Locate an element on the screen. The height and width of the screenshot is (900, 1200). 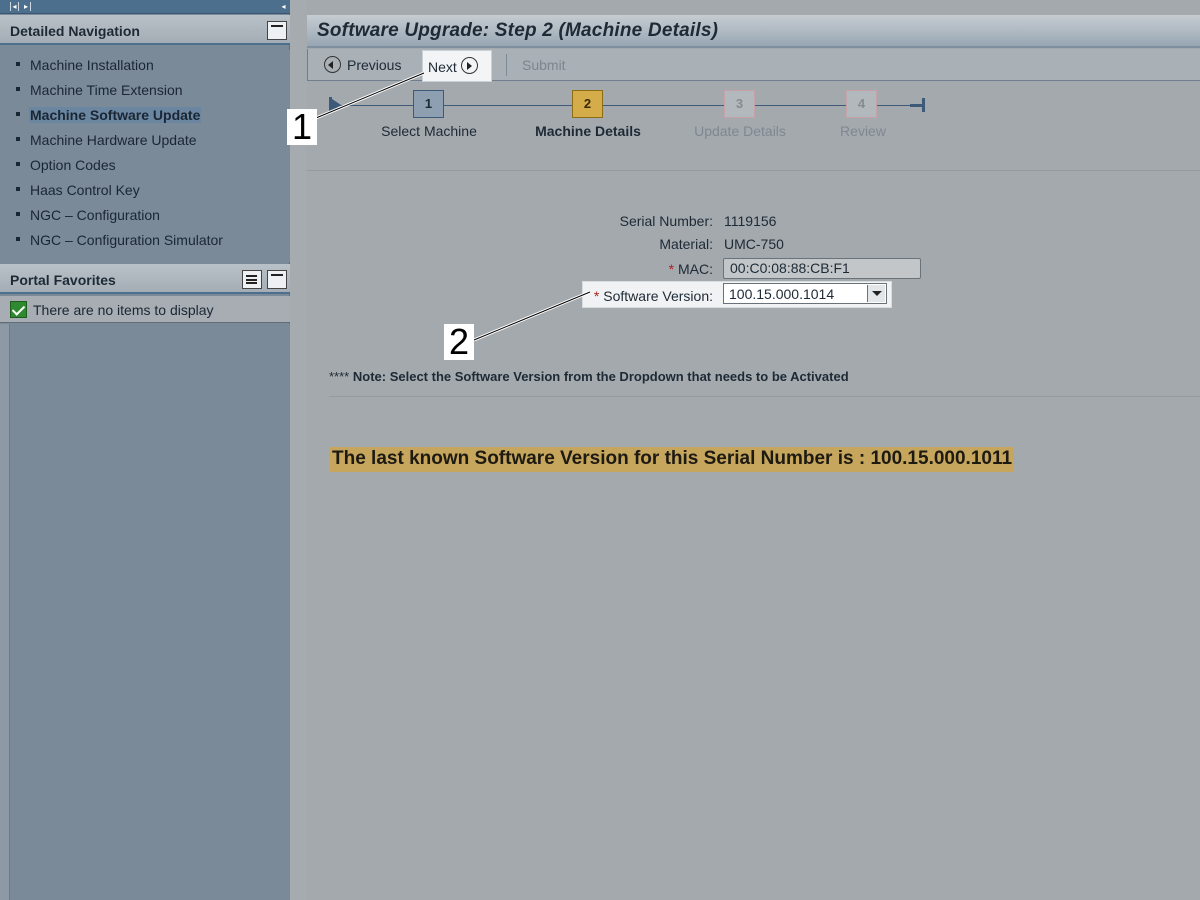
scroll-right-icon: ▸ is located at coordinates (26, 6).